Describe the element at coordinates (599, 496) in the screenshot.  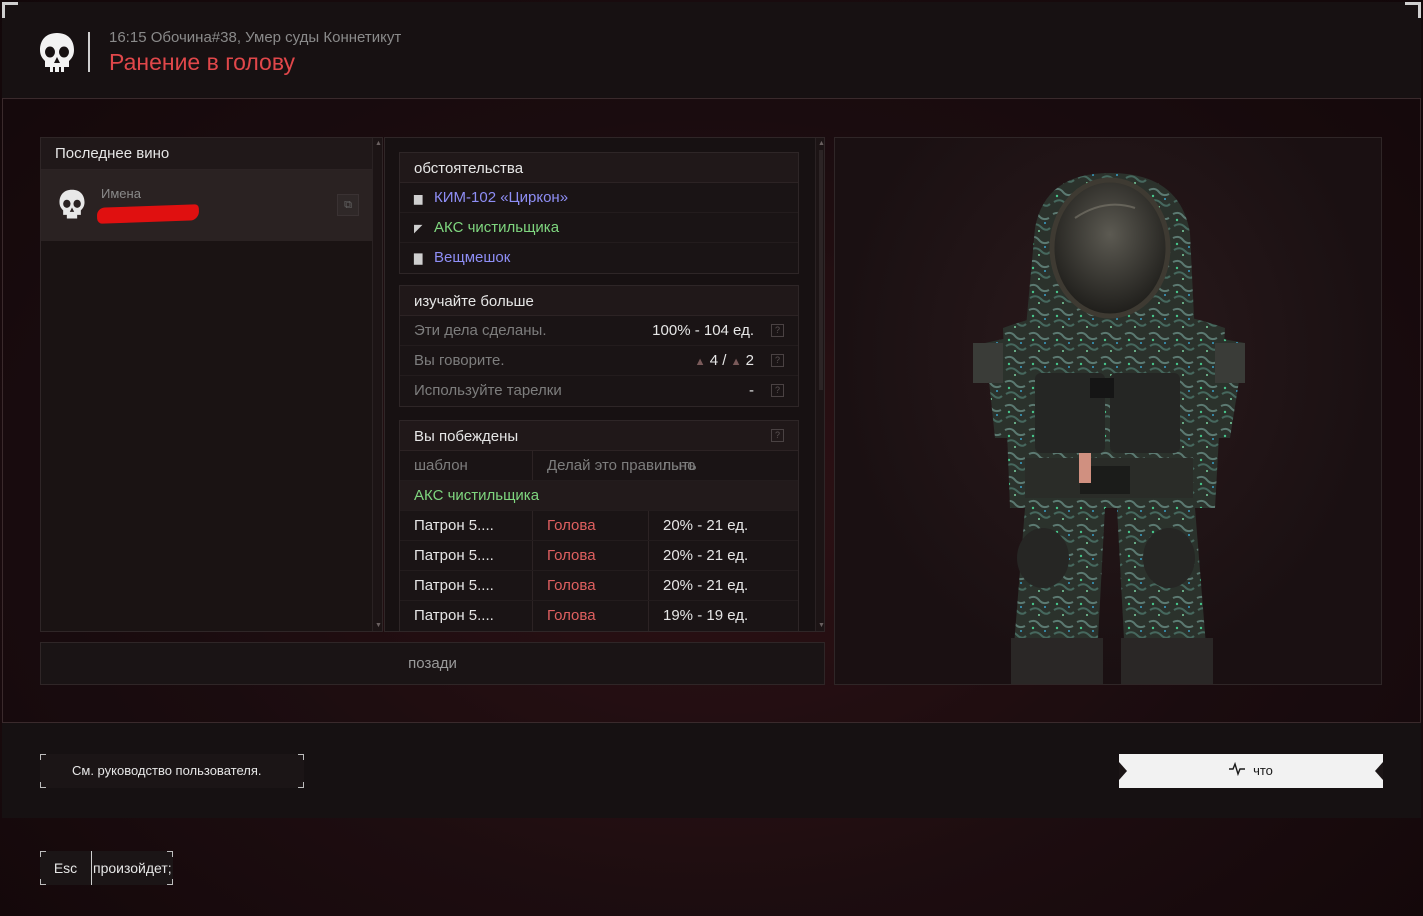
I see `weapon-row: АКС чистильщика` at that location.